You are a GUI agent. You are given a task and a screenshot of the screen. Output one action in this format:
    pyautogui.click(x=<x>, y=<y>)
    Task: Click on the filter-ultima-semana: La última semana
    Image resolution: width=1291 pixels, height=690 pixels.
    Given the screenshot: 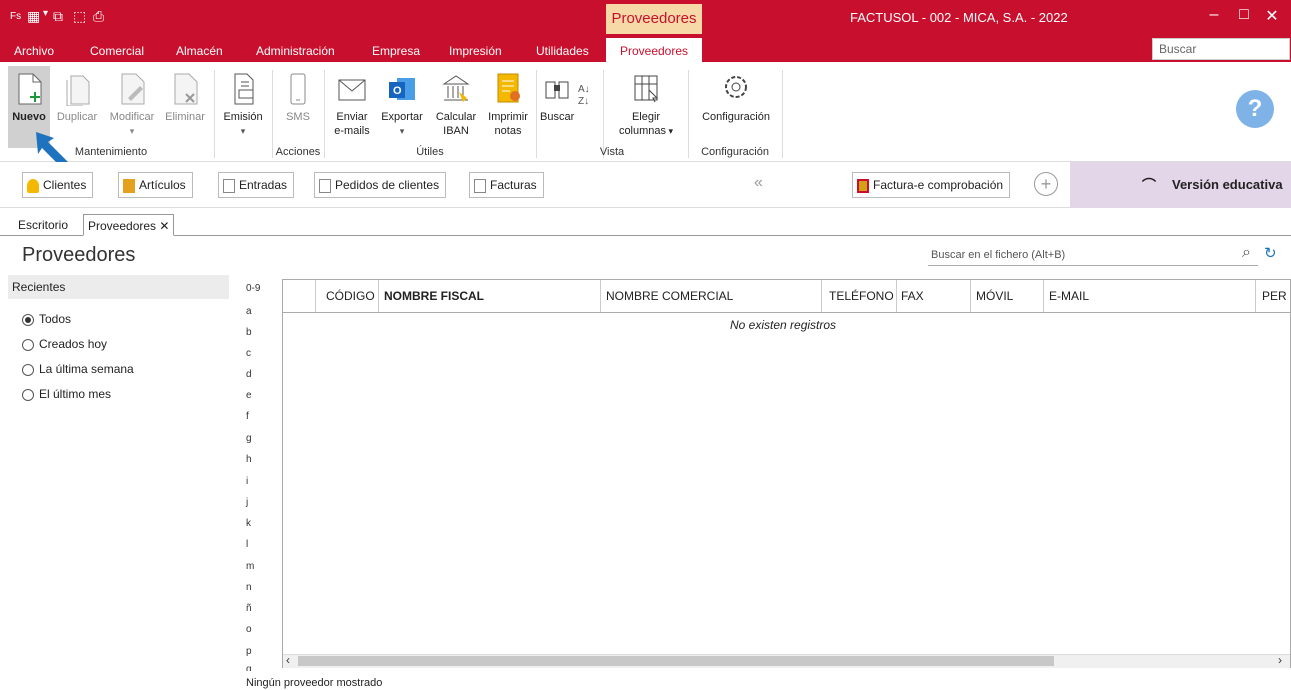 What is the action you would take?
    pyautogui.click(x=78, y=369)
    